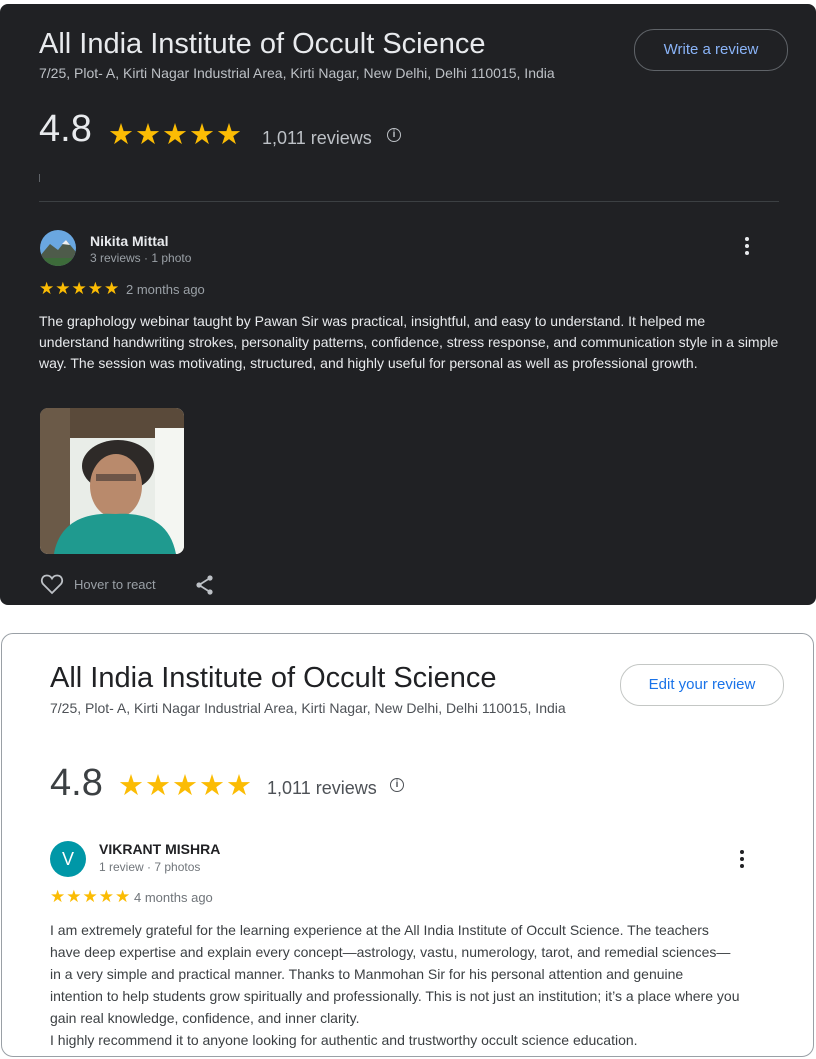  I want to click on review-photo, so click(112, 481).